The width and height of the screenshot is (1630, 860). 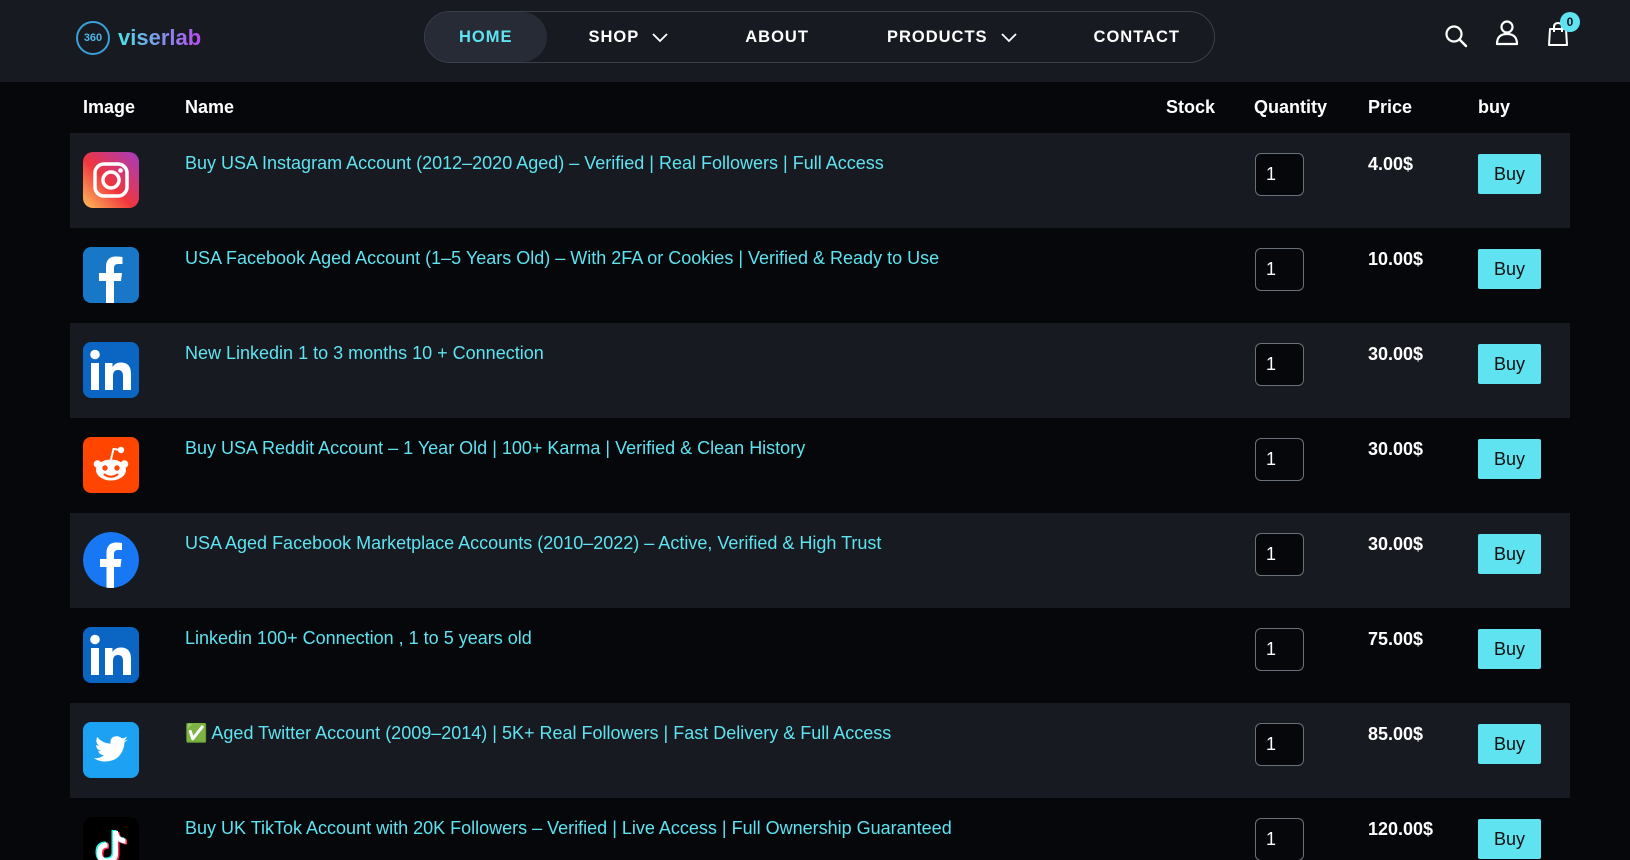 I want to click on tiktok-icon, so click(x=111, y=838).